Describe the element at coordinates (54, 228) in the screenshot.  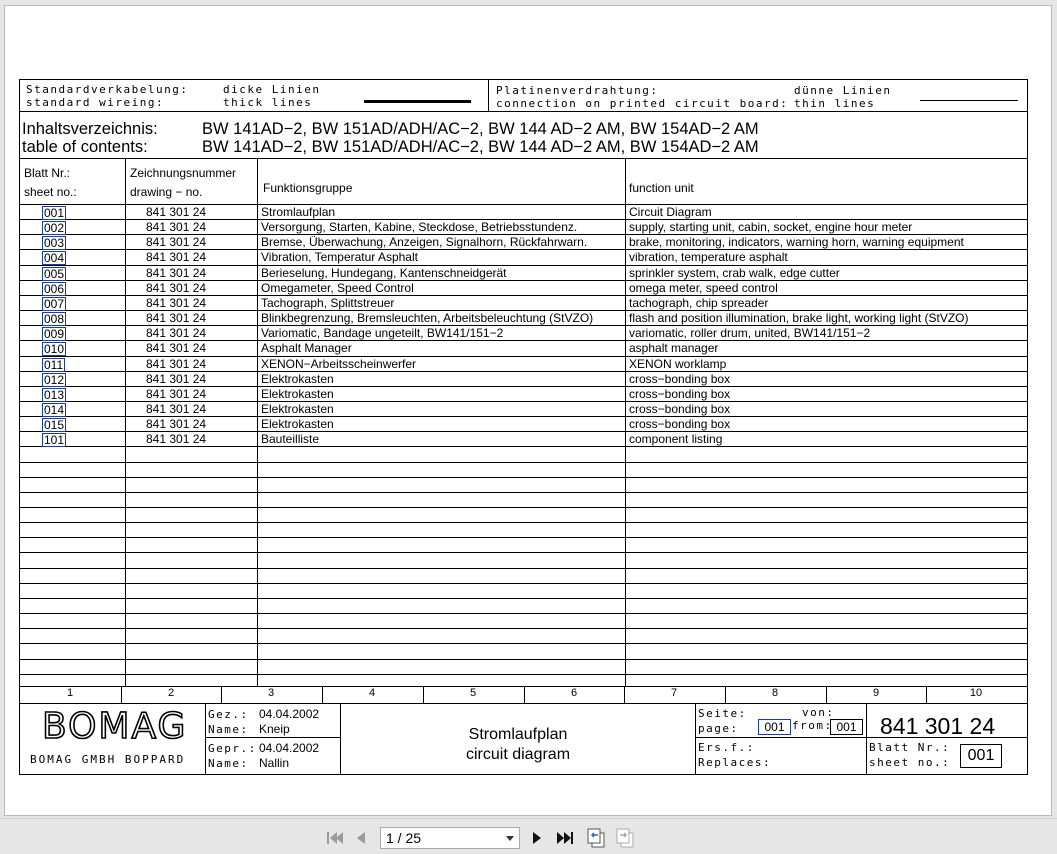
I see `sheet-number-link: 002` at that location.